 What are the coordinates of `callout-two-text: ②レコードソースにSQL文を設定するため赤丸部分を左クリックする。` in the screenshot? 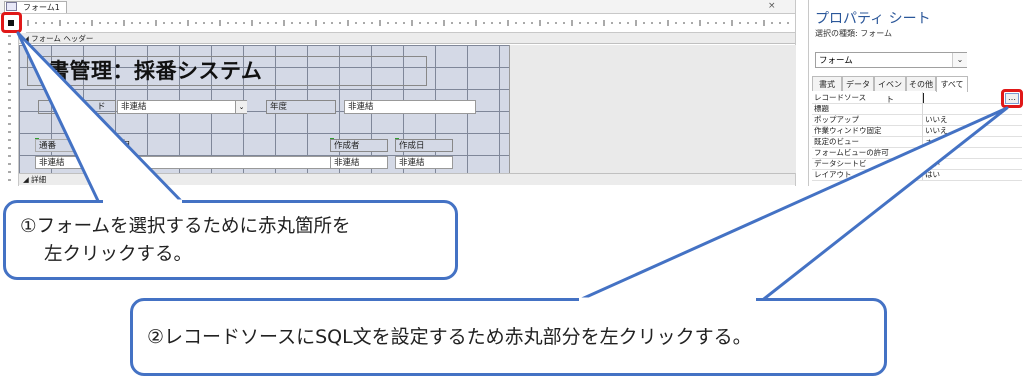 It's located at (449, 337).